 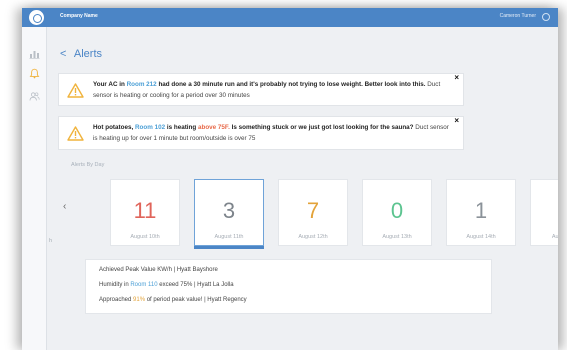 What do you see at coordinates (145, 237) in the screenshot?
I see `day-date: August 10th` at bounding box center [145, 237].